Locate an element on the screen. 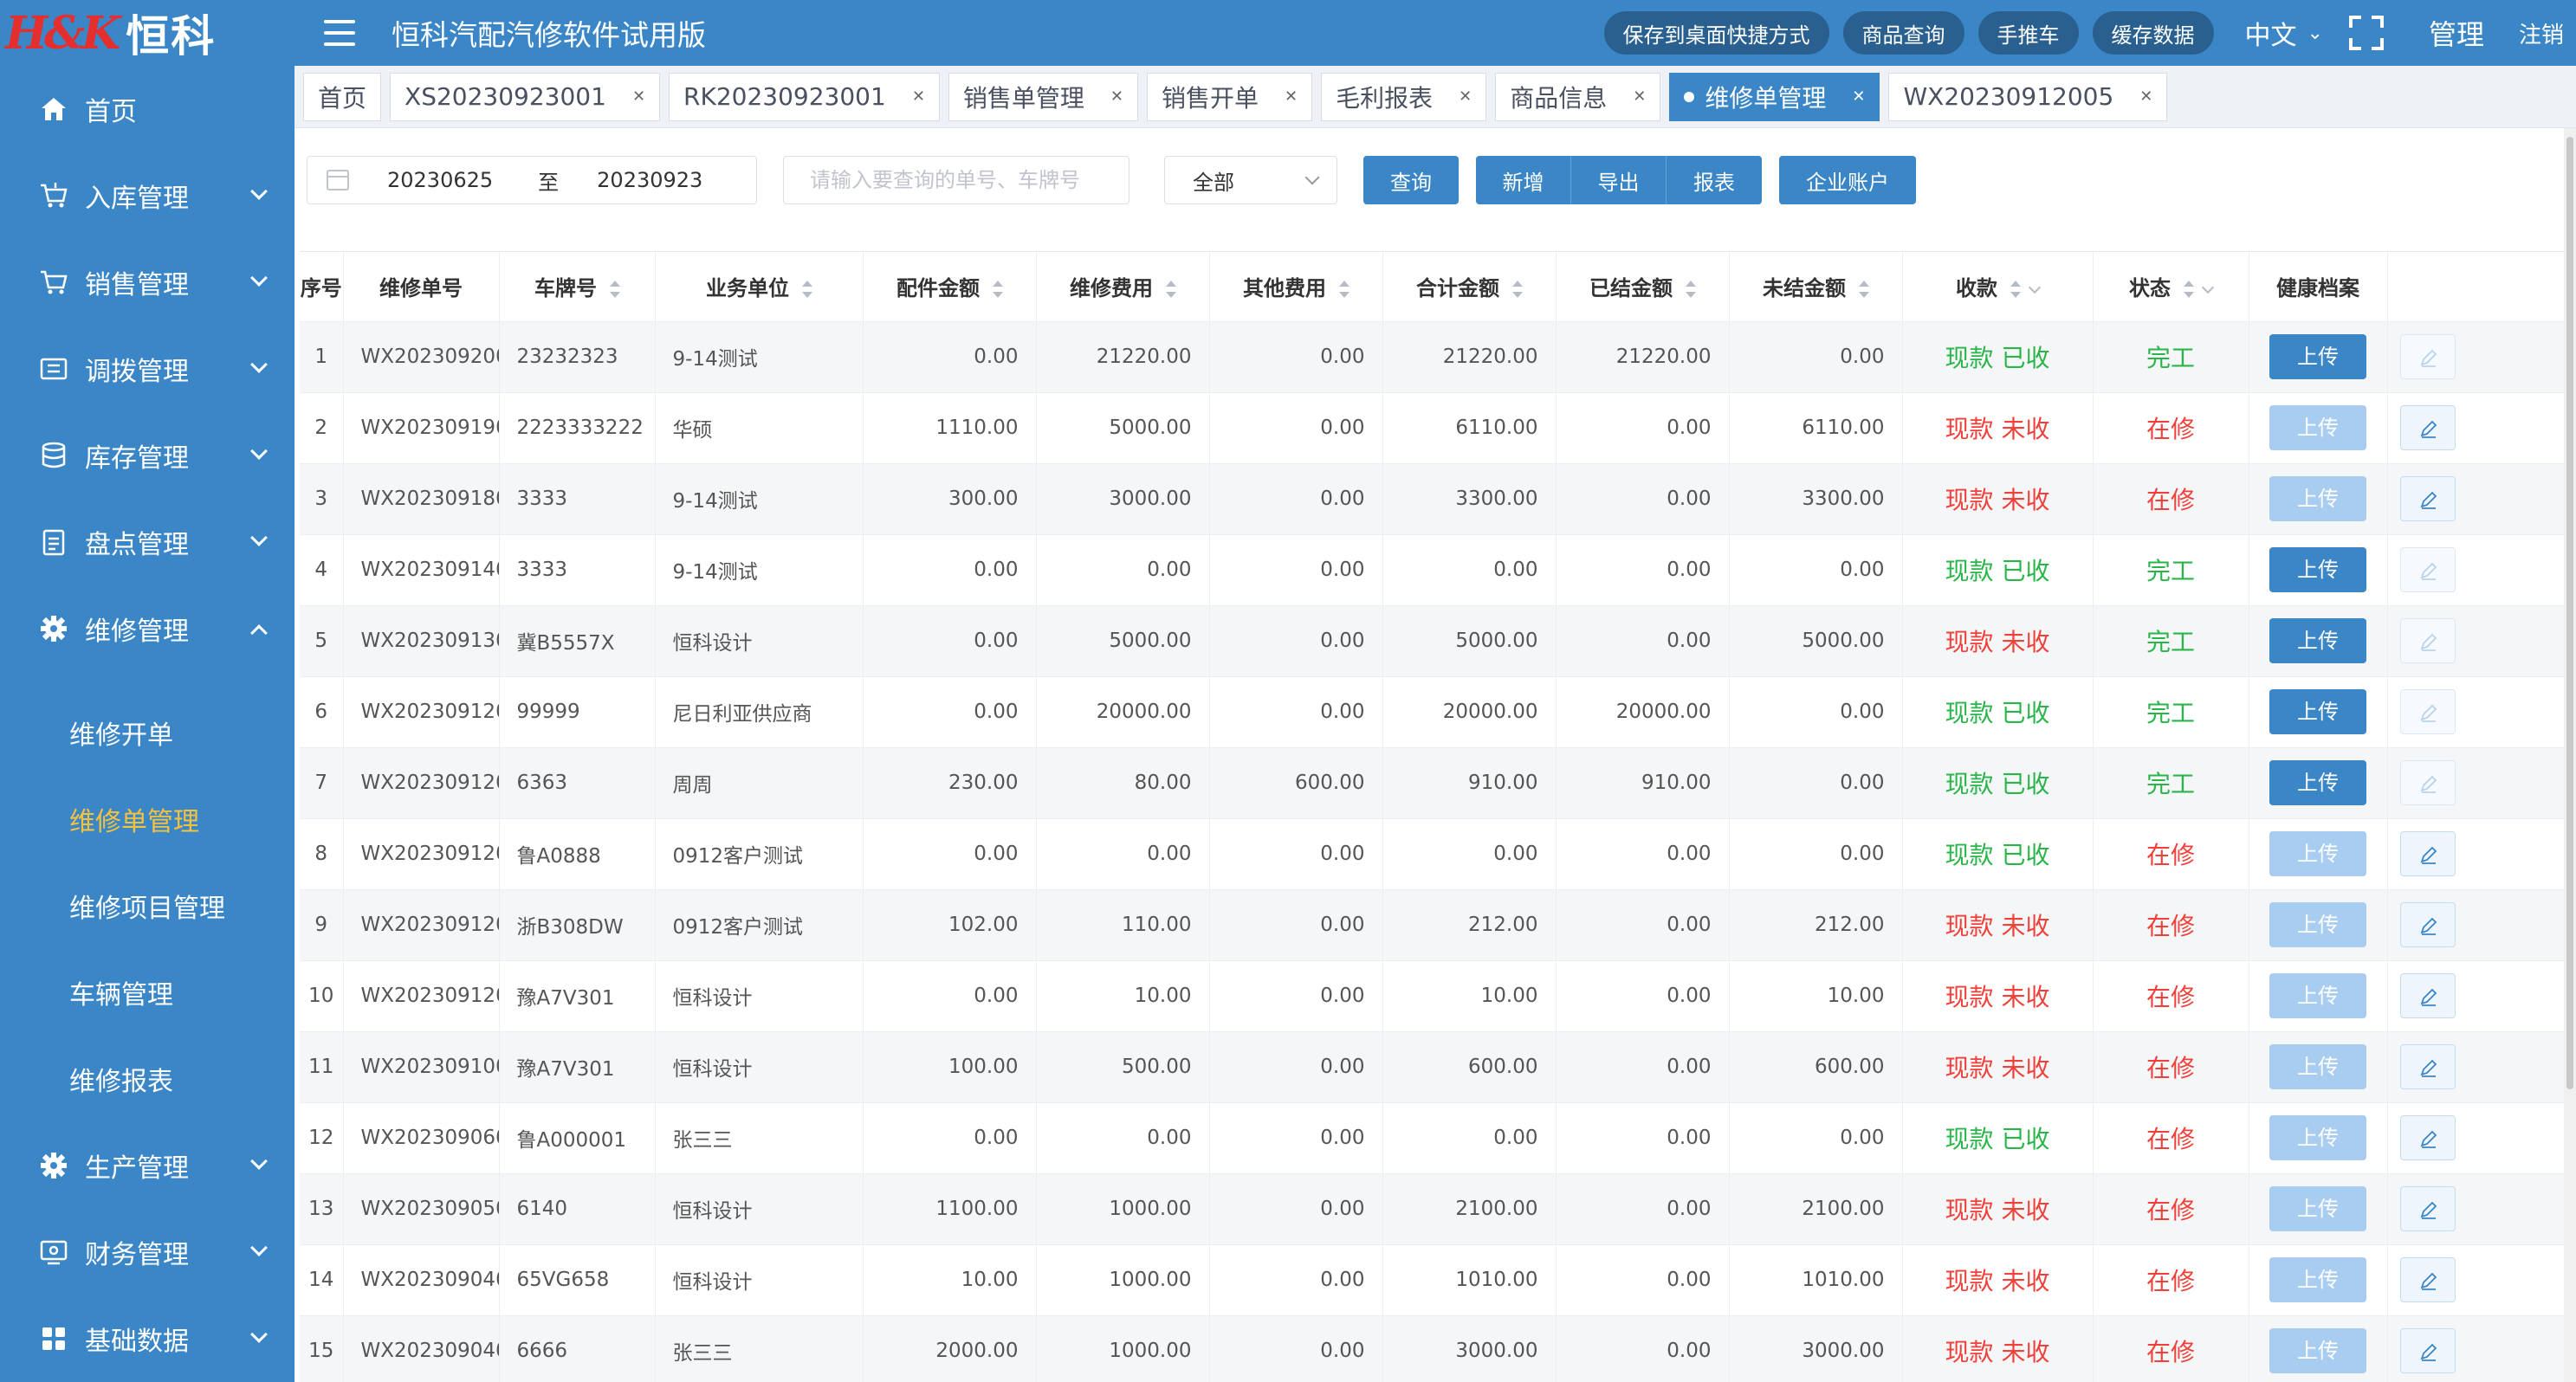  sidebar-item-production: 生产管理 is located at coordinates (147, 1166).